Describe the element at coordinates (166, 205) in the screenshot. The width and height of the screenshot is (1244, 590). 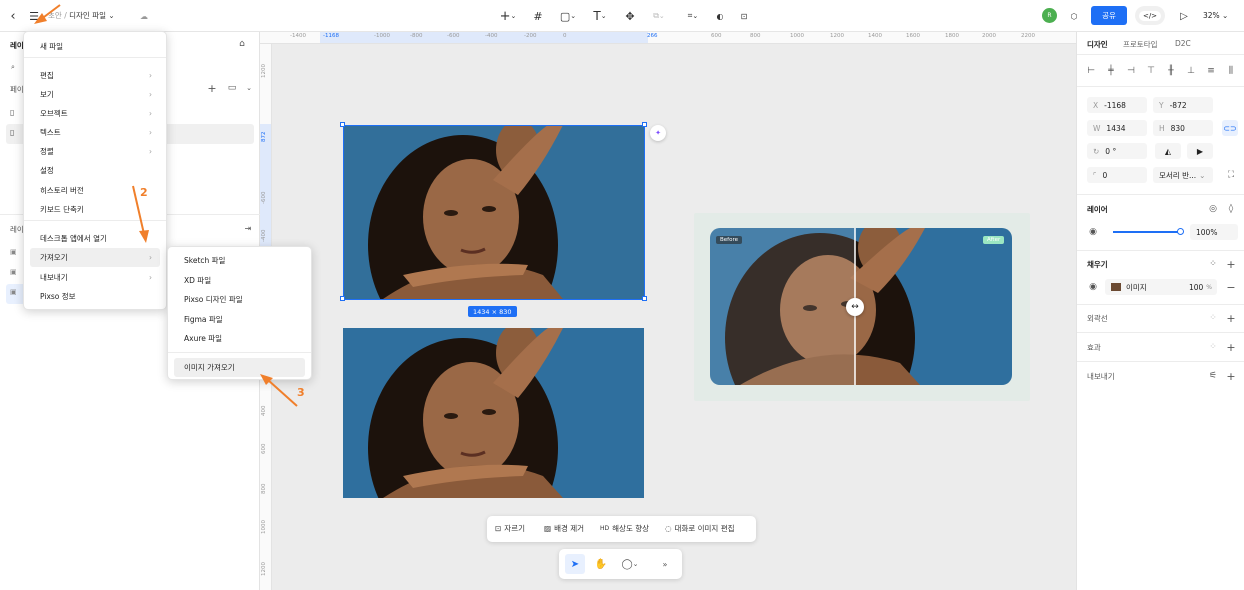
I see `tutorial-annotations` at that location.